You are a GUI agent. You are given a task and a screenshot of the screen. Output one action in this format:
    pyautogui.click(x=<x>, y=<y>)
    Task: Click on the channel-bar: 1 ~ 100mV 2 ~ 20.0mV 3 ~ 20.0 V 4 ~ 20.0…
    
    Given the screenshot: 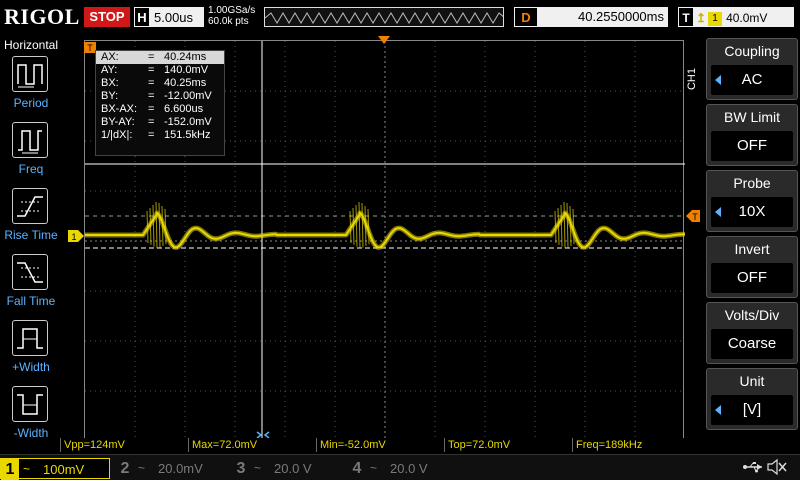 What is the action you would take?
    pyautogui.click(x=400, y=467)
    